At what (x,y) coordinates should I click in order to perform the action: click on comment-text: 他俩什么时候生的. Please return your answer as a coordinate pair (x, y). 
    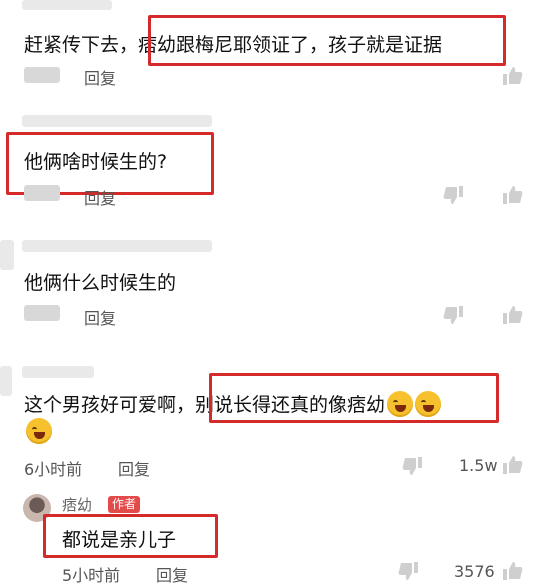
    Looking at the image, I should click on (100, 283).